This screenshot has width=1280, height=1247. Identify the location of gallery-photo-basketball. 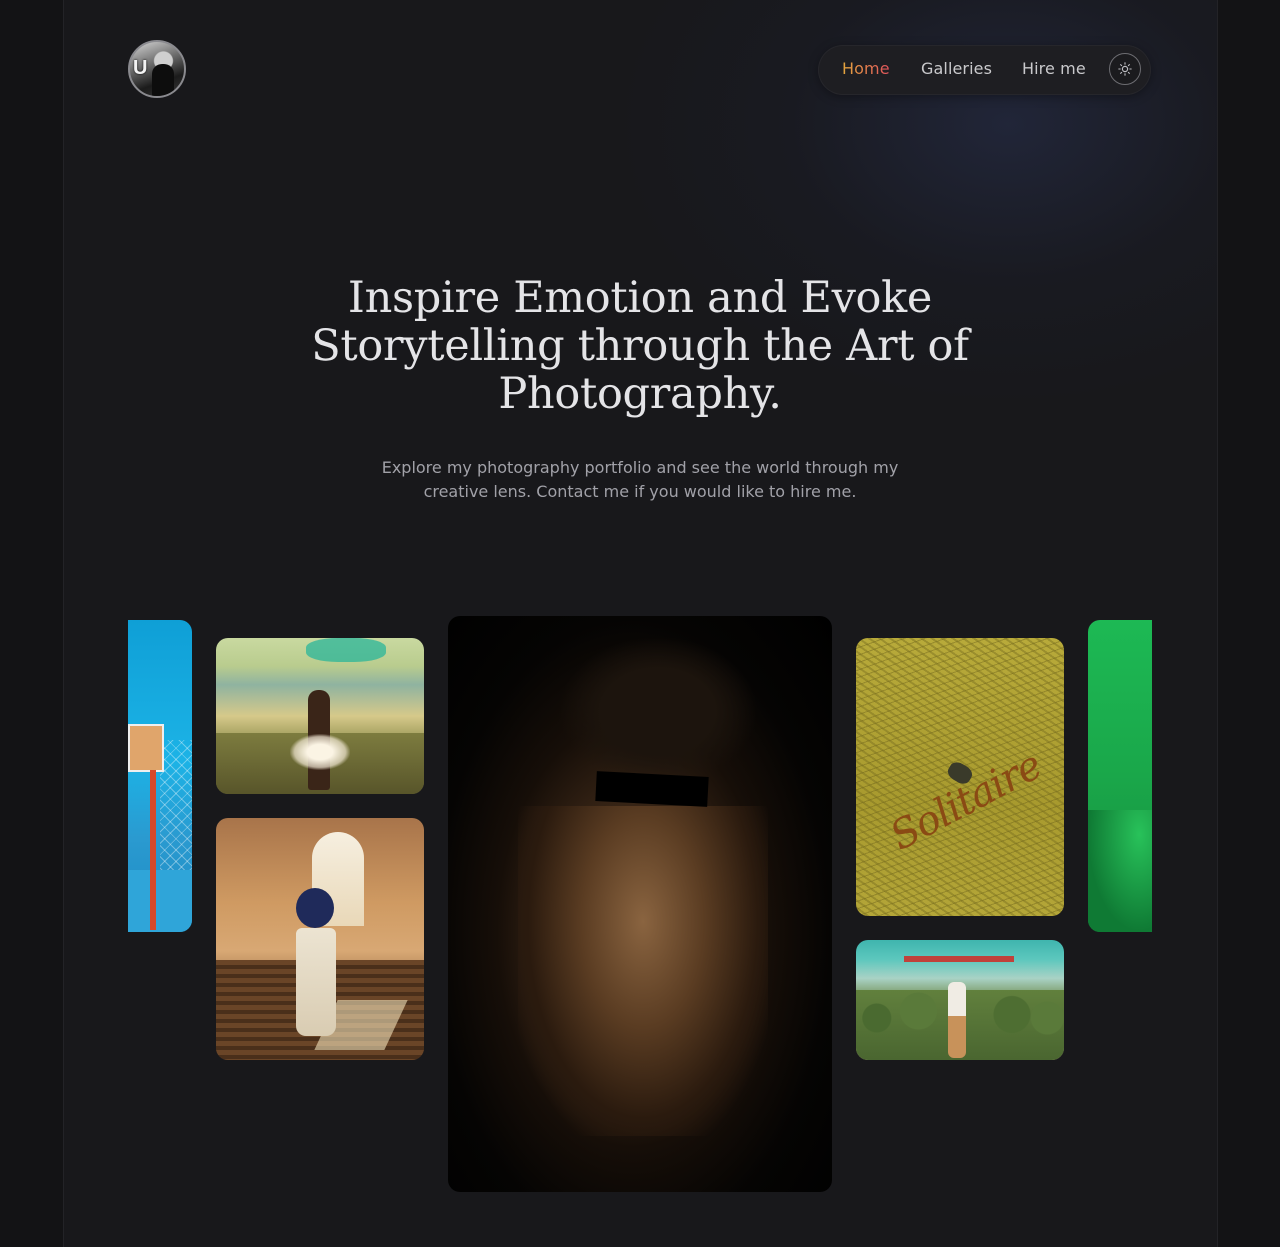
(160, 776).